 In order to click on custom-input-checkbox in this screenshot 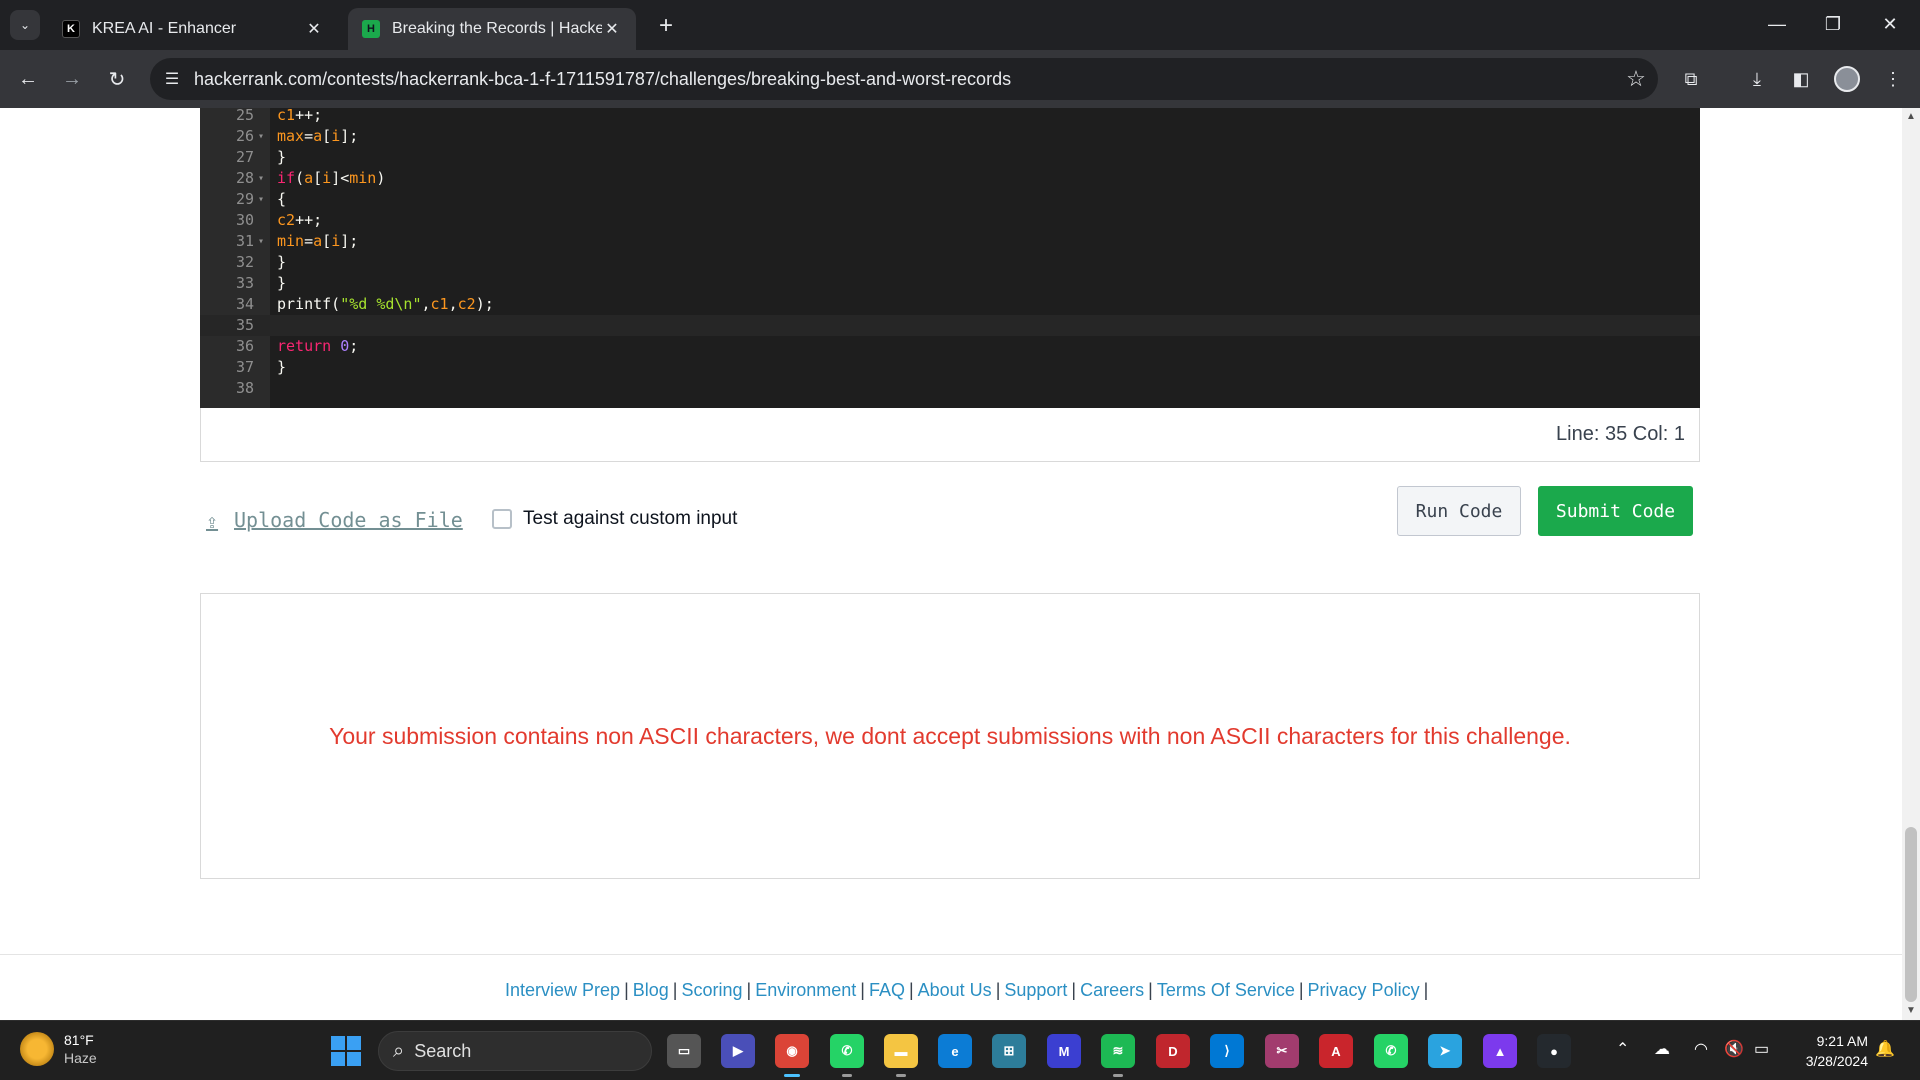, I will do `click(502, 519)`.